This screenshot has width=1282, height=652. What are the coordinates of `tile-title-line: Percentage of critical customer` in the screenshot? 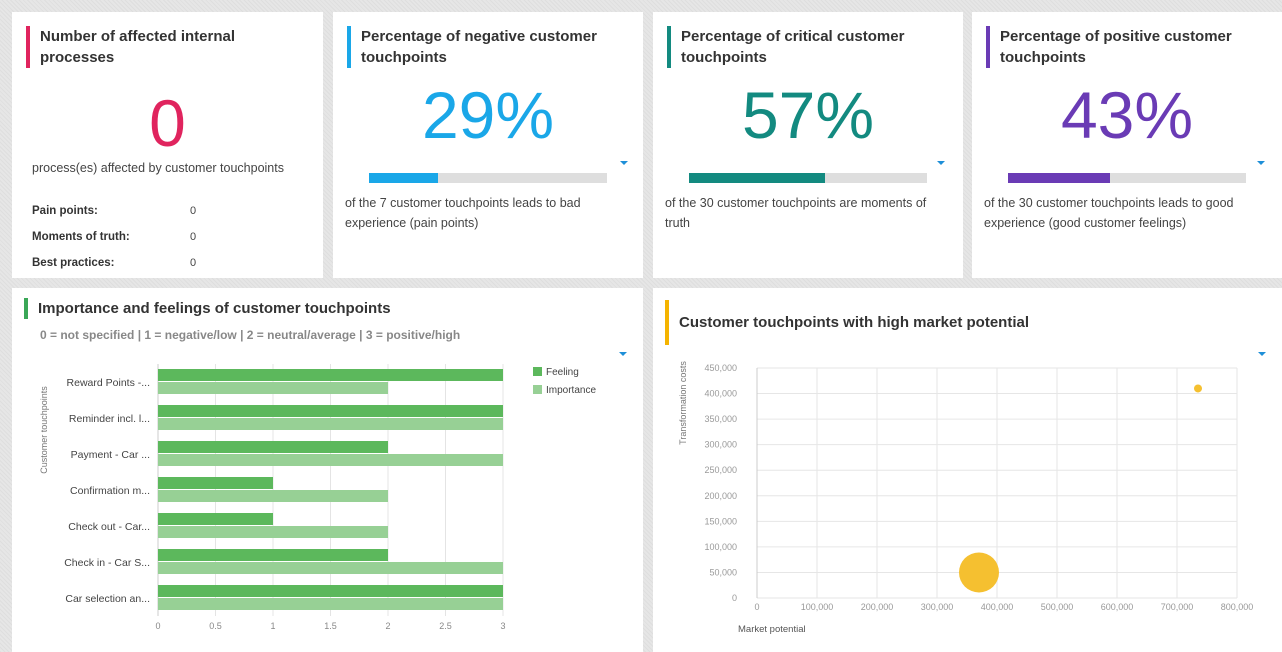 It's located at (793, 36).